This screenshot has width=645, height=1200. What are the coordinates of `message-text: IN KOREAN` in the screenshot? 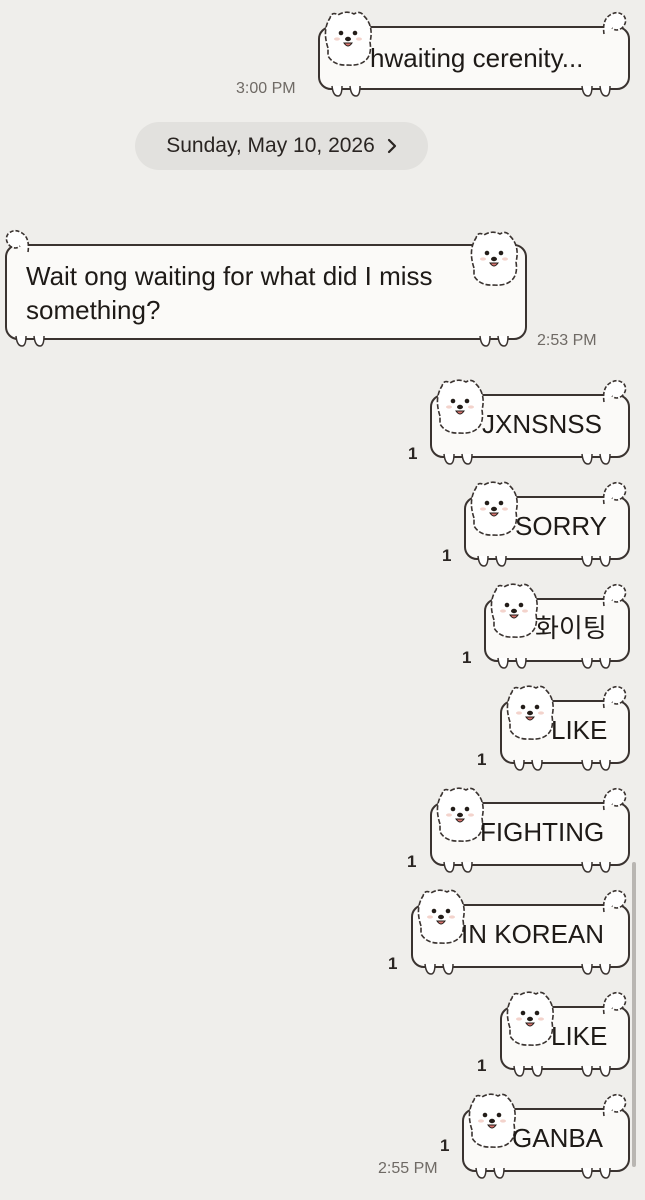 It's located at (533, 934).